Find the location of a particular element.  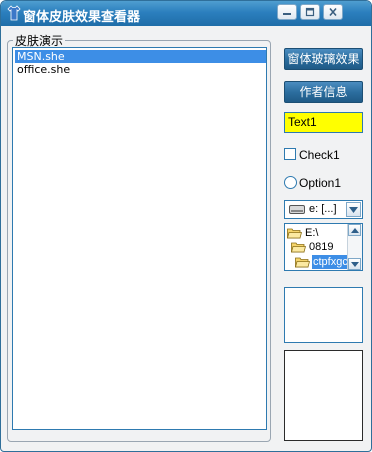

maximize-button is located at coordinates (310, 12).